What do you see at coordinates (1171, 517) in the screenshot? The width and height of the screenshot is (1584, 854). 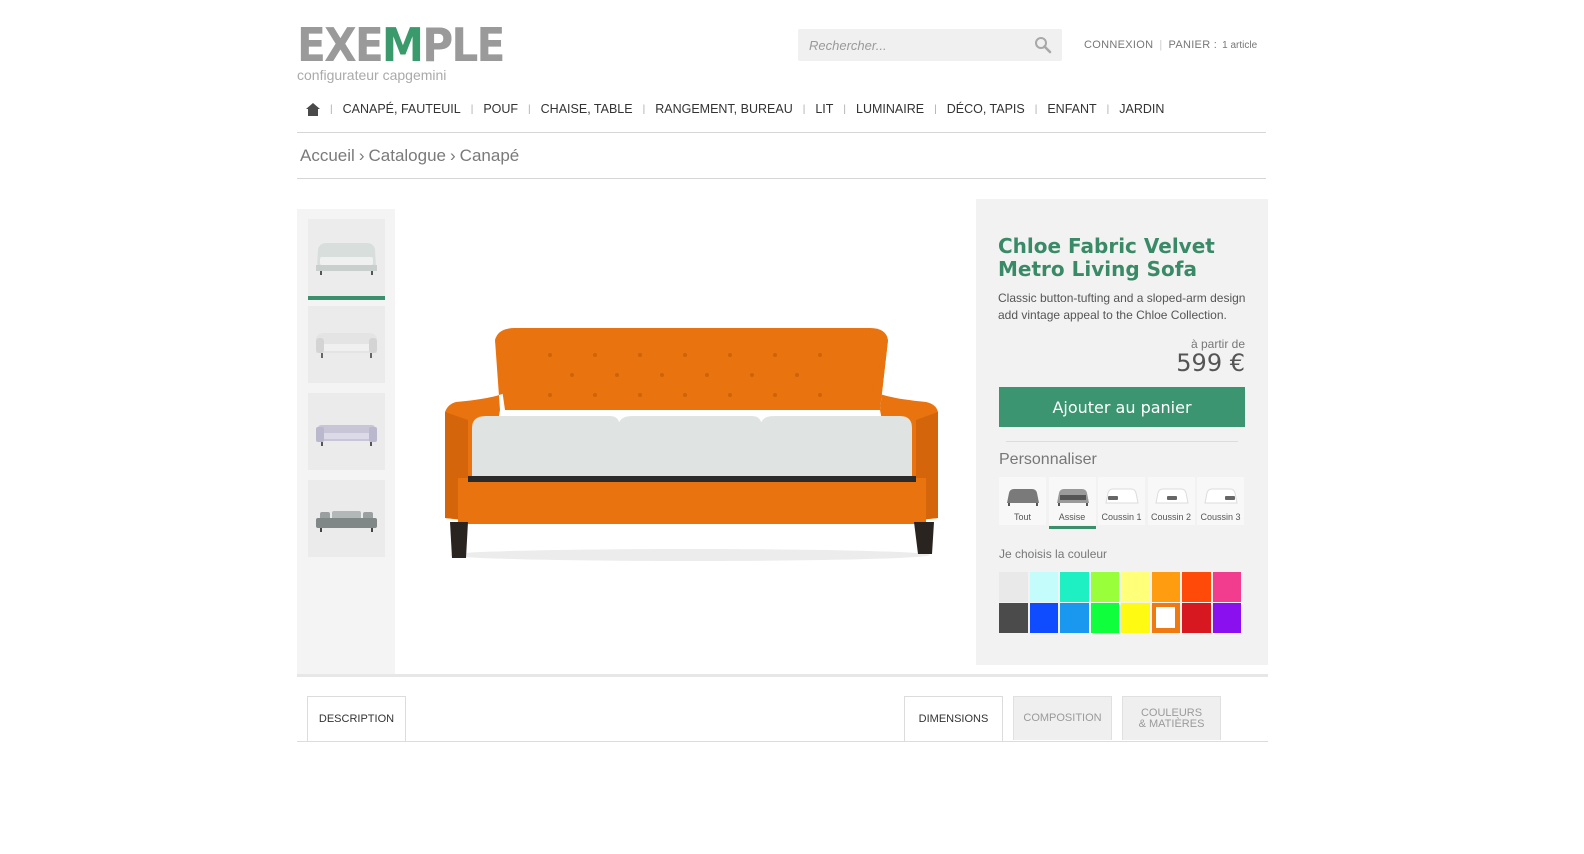 I see `part-label: Coussin 2` at bounding box center [1171, 517].